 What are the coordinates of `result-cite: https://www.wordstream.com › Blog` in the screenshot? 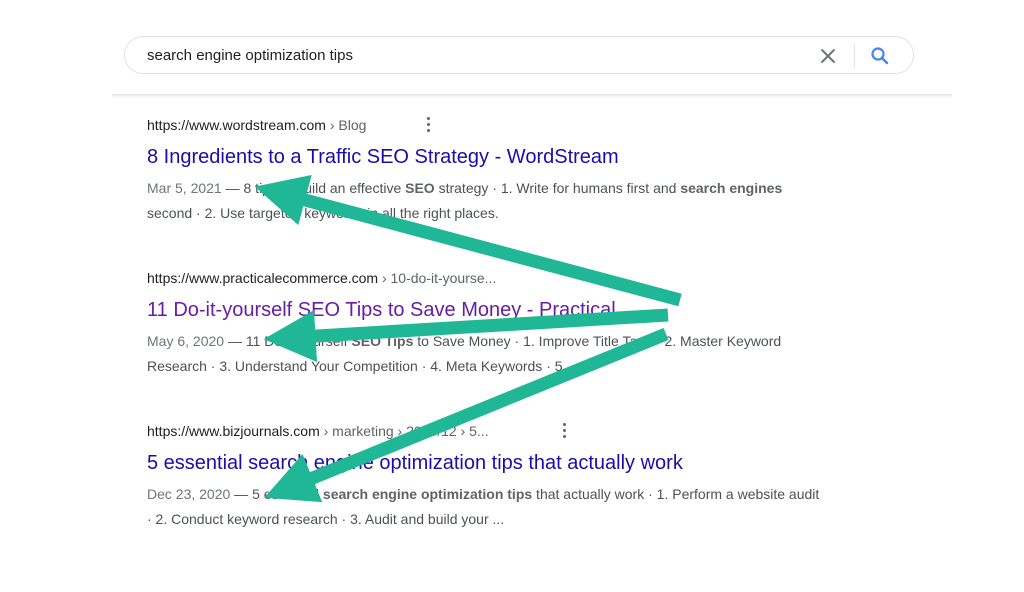 It's located at (497, 125).